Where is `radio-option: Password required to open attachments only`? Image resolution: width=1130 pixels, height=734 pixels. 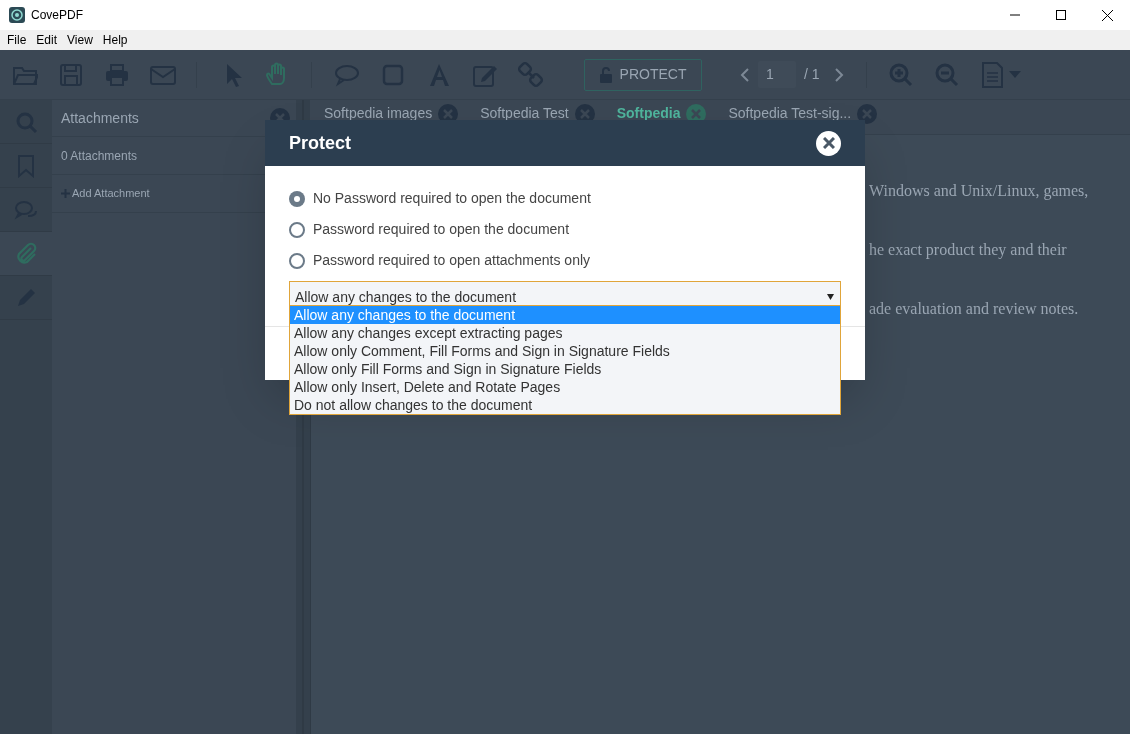 radio-option: Password required to open attachments only is located at coordinates (577, 260).